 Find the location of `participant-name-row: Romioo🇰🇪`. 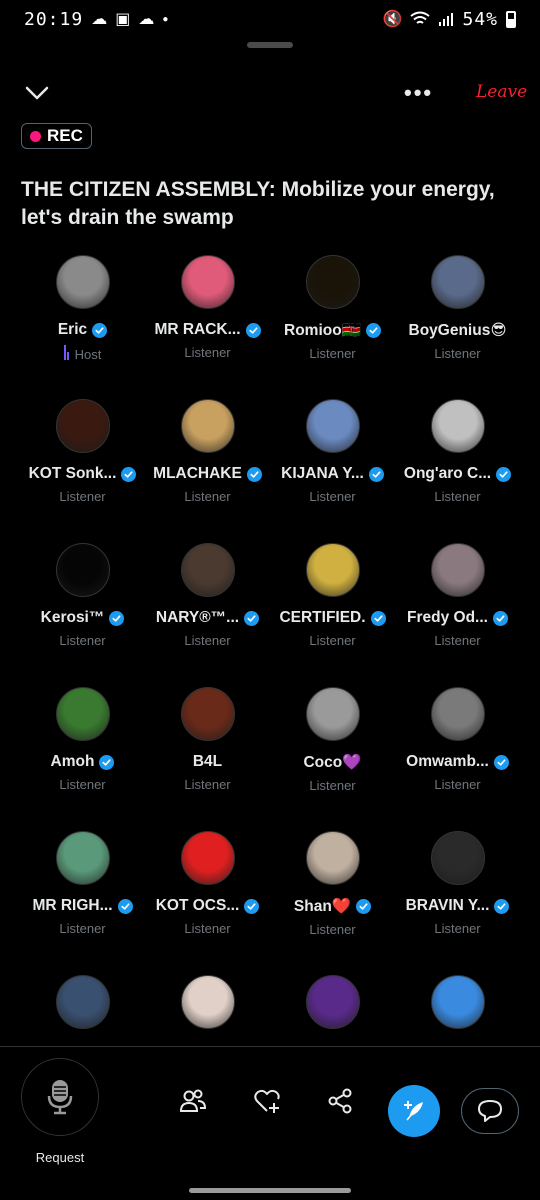

participant-name-row: Romioo🇰🇪 is located at coordinates (332, 330).